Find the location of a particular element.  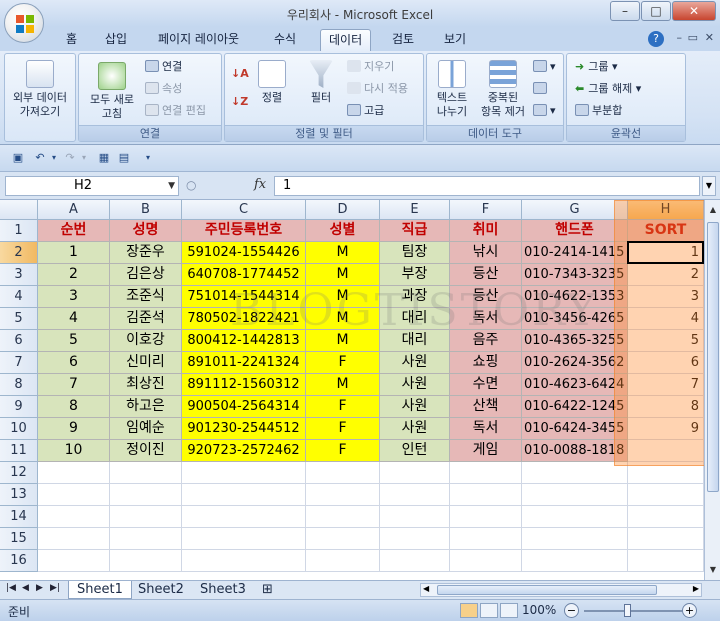

formula-input: 1 is located at coordinates (487, 186).